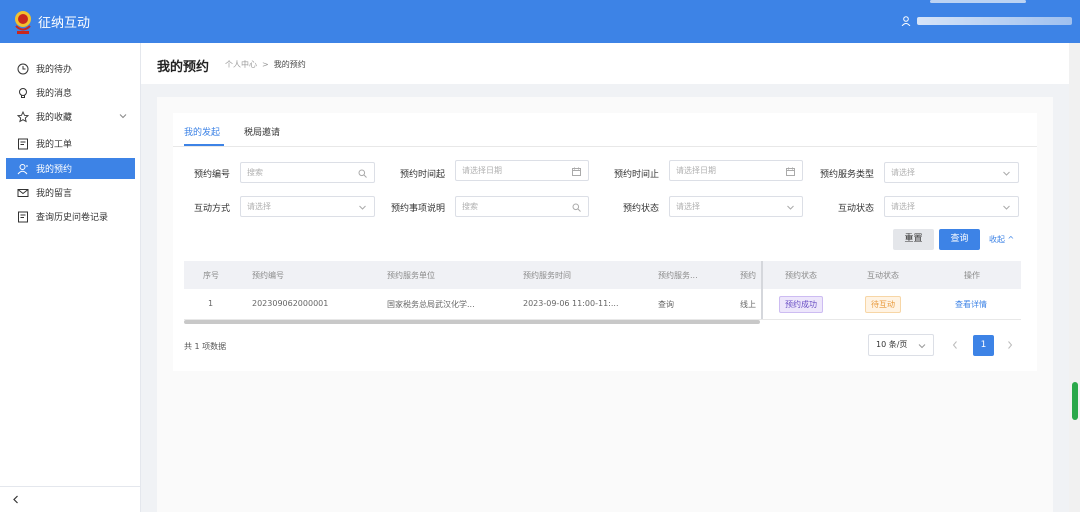 This screenshot has height=512, width=1080. I want to click on star-icon, so click(23, 116).